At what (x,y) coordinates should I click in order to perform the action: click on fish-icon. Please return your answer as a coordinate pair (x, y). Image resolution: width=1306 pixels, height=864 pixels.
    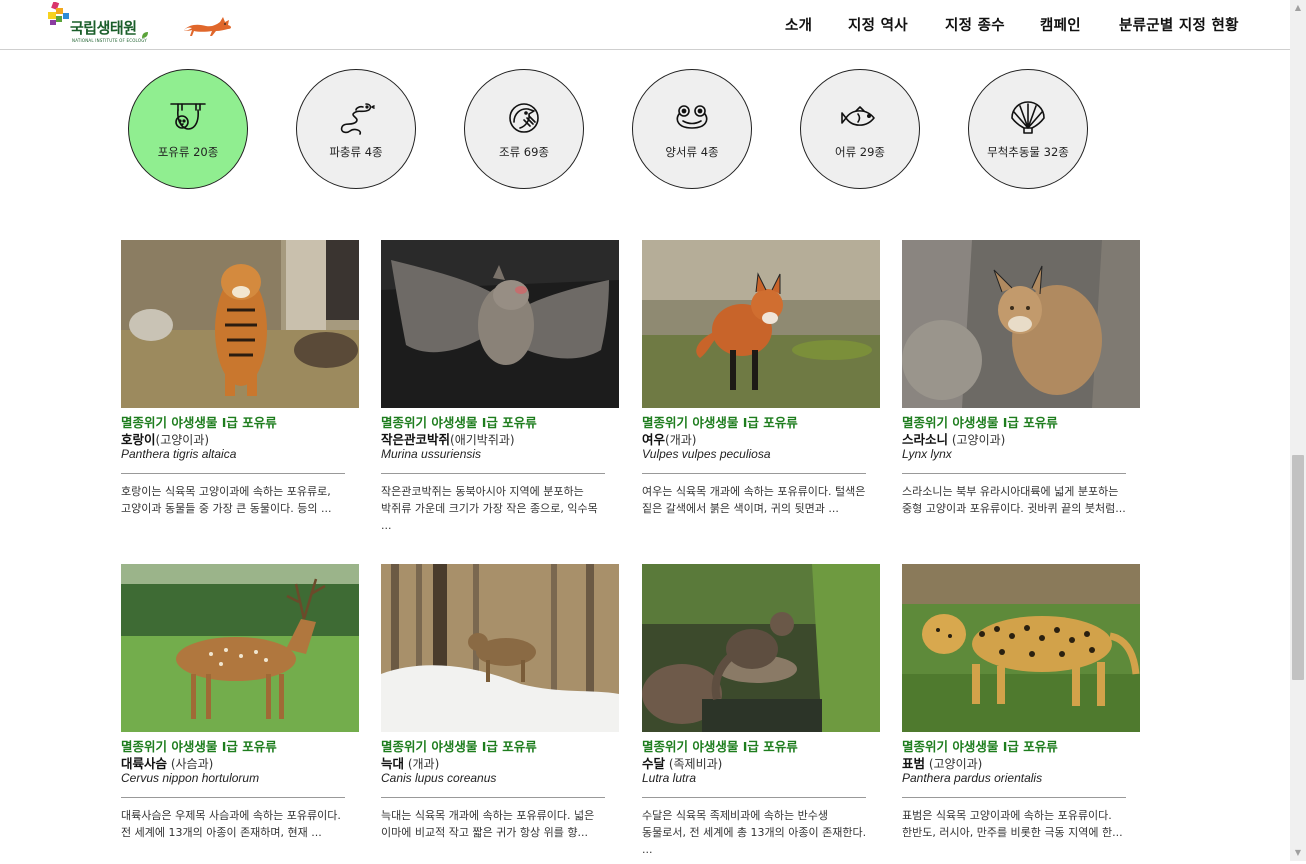
    Looking at the image, I should click on (858, 116).